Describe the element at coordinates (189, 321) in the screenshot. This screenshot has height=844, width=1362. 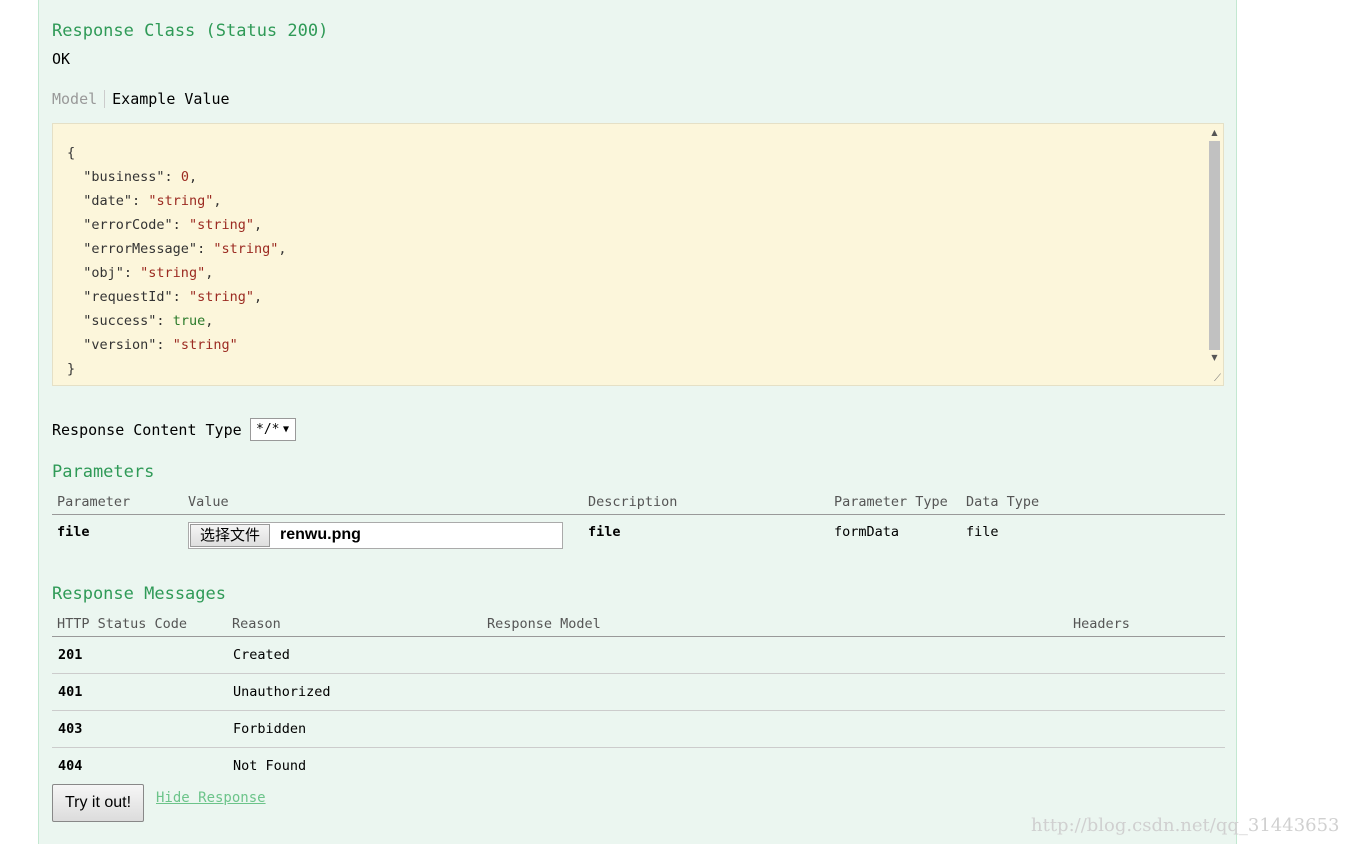
I see `json-value: true` at that location.